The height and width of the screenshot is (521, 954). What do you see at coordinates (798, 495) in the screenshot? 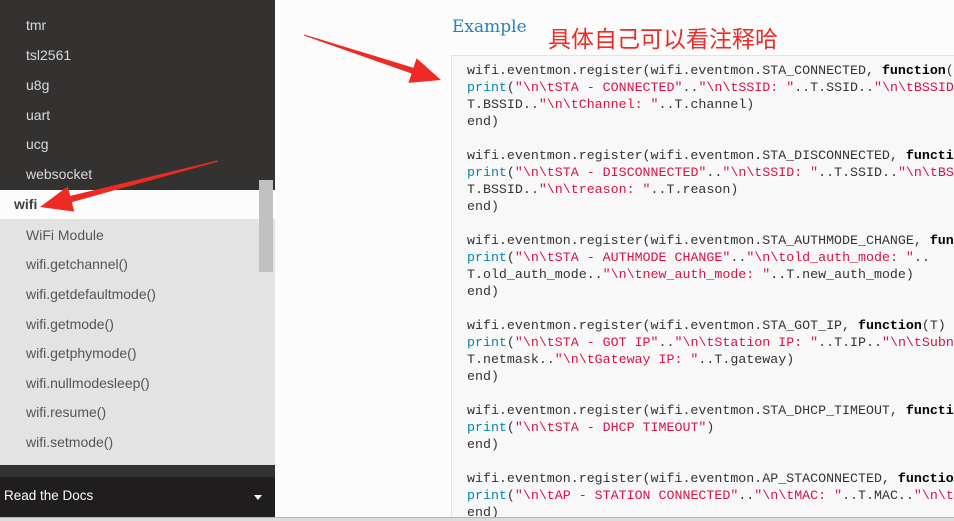
I see `code-string: "\n\tMAC: "` at bounding box center [798, 495].